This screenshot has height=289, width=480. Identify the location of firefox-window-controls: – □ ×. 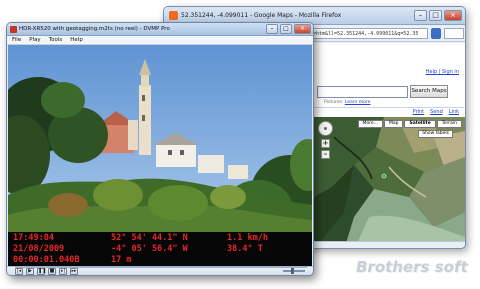
(438, 15).